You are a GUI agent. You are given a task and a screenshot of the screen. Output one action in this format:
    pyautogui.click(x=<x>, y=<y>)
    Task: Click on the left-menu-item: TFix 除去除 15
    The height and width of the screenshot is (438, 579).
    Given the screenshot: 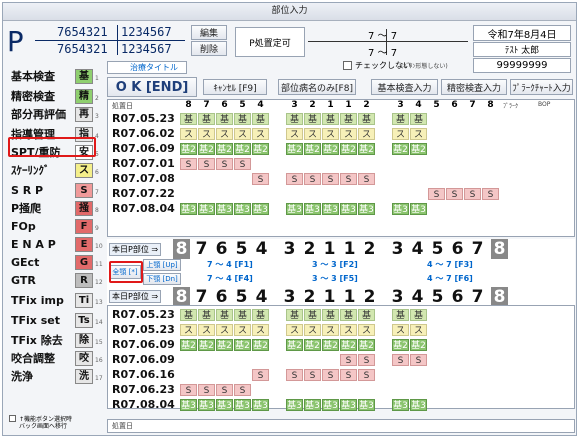 What is the action you would take?
    pyautogui.click(x=56, y=341)
    